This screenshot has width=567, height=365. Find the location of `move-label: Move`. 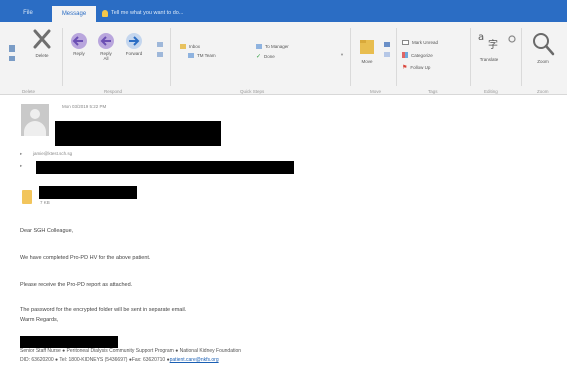

move-label: Move is located at coordinates (367, 61).